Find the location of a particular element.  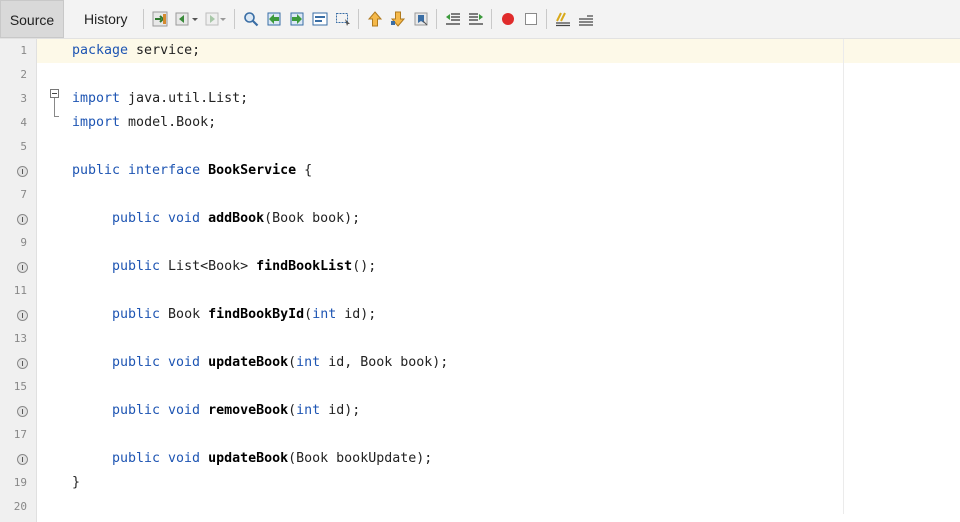

find-selection-icon is located at coordinates (251, 19).